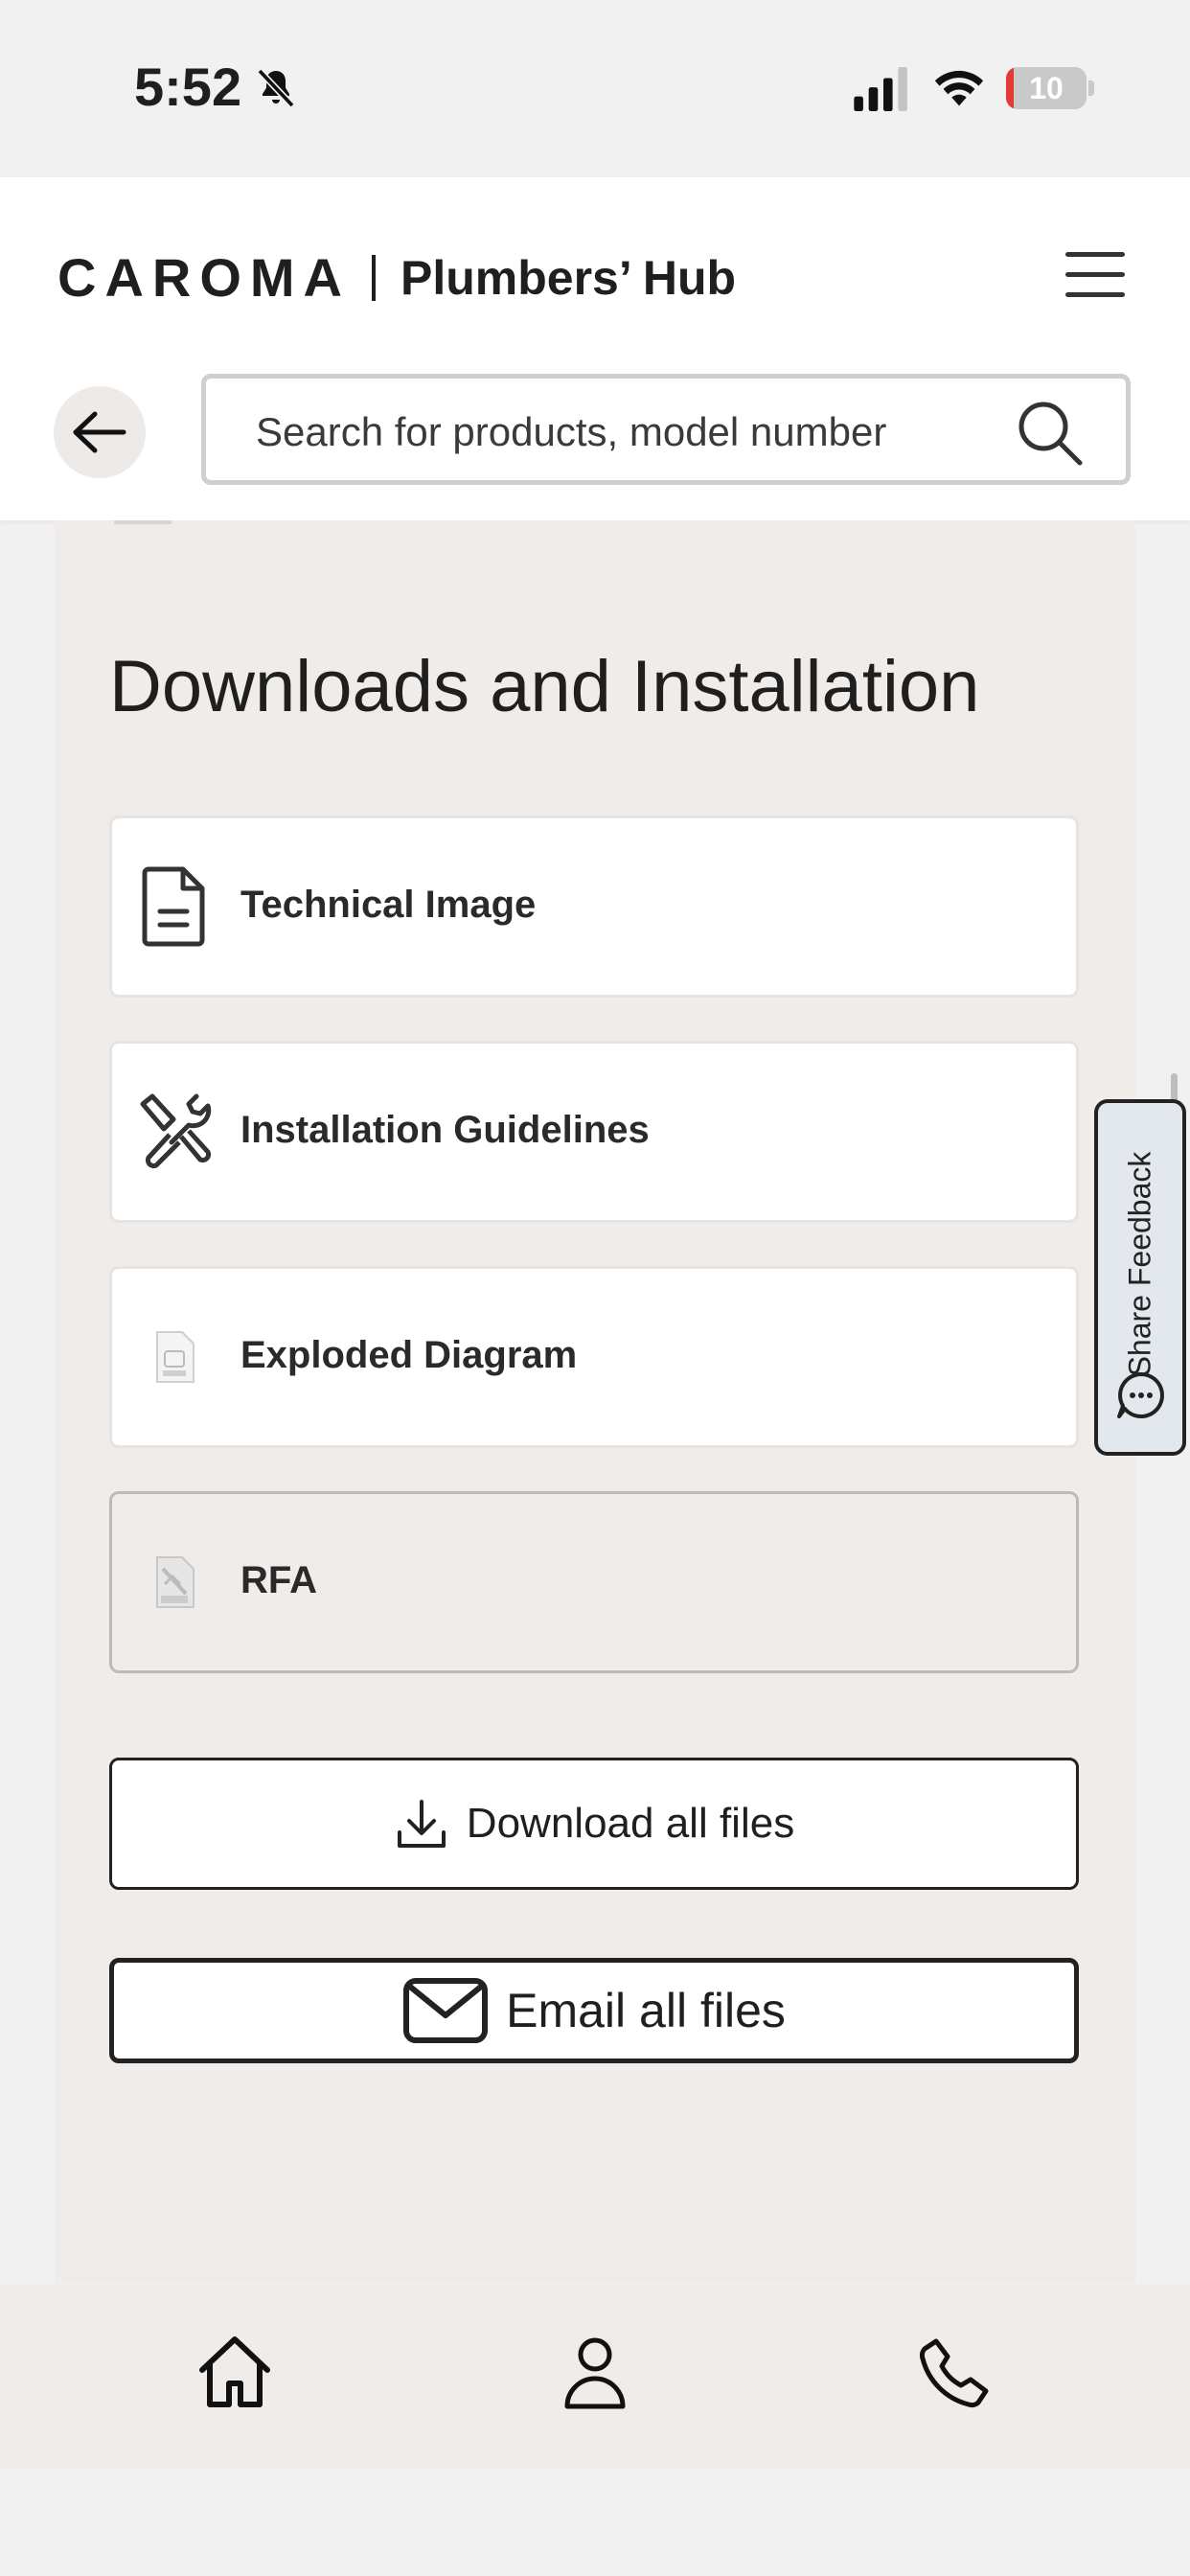  Describe the element at coordinates (1091, 88) in the screenshot. I see `battery-tip` at that location.